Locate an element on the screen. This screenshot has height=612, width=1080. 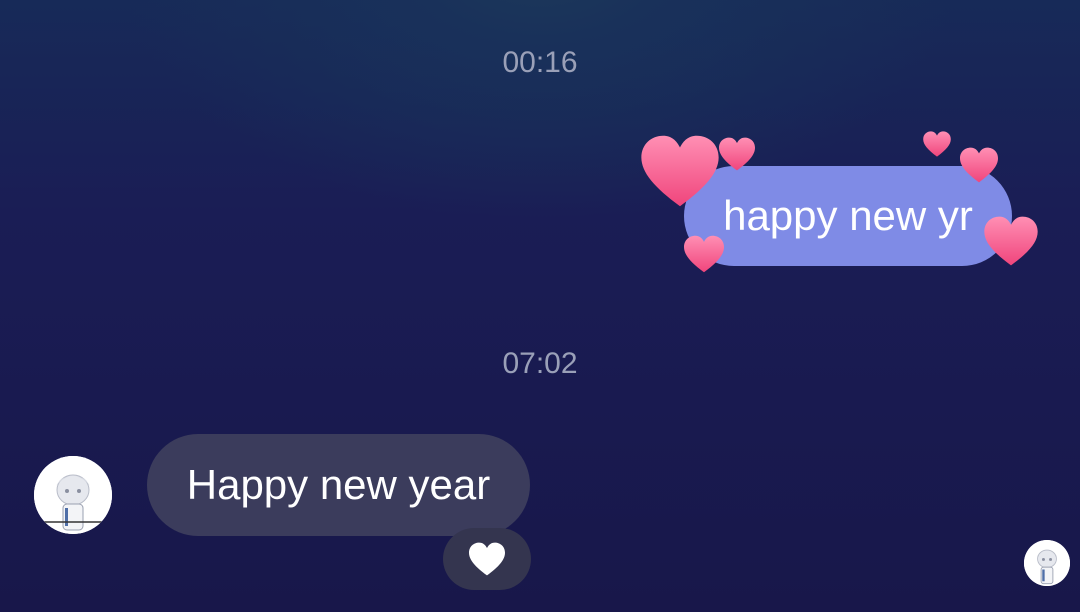
incoming-message-bubble: Happy new year is located at coordinates (338, 485).